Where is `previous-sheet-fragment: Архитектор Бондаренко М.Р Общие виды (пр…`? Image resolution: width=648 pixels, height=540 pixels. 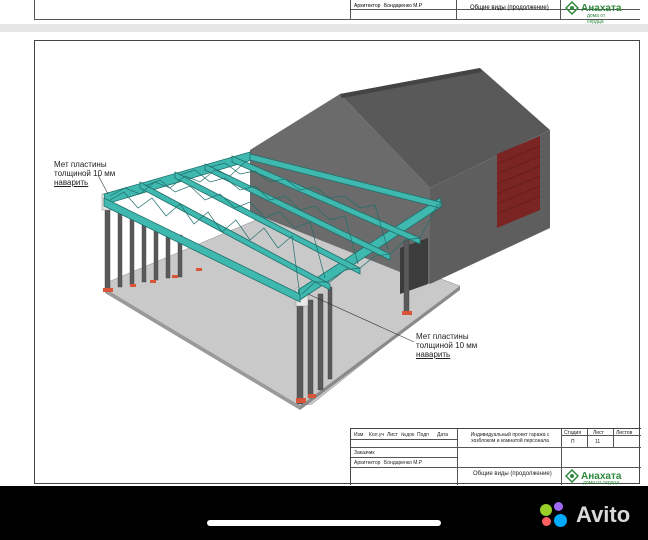
previous-sheet-fragment: Архитектор Бондаренко М.Р Общие виды (пр… is located at coordinates (324, 12).